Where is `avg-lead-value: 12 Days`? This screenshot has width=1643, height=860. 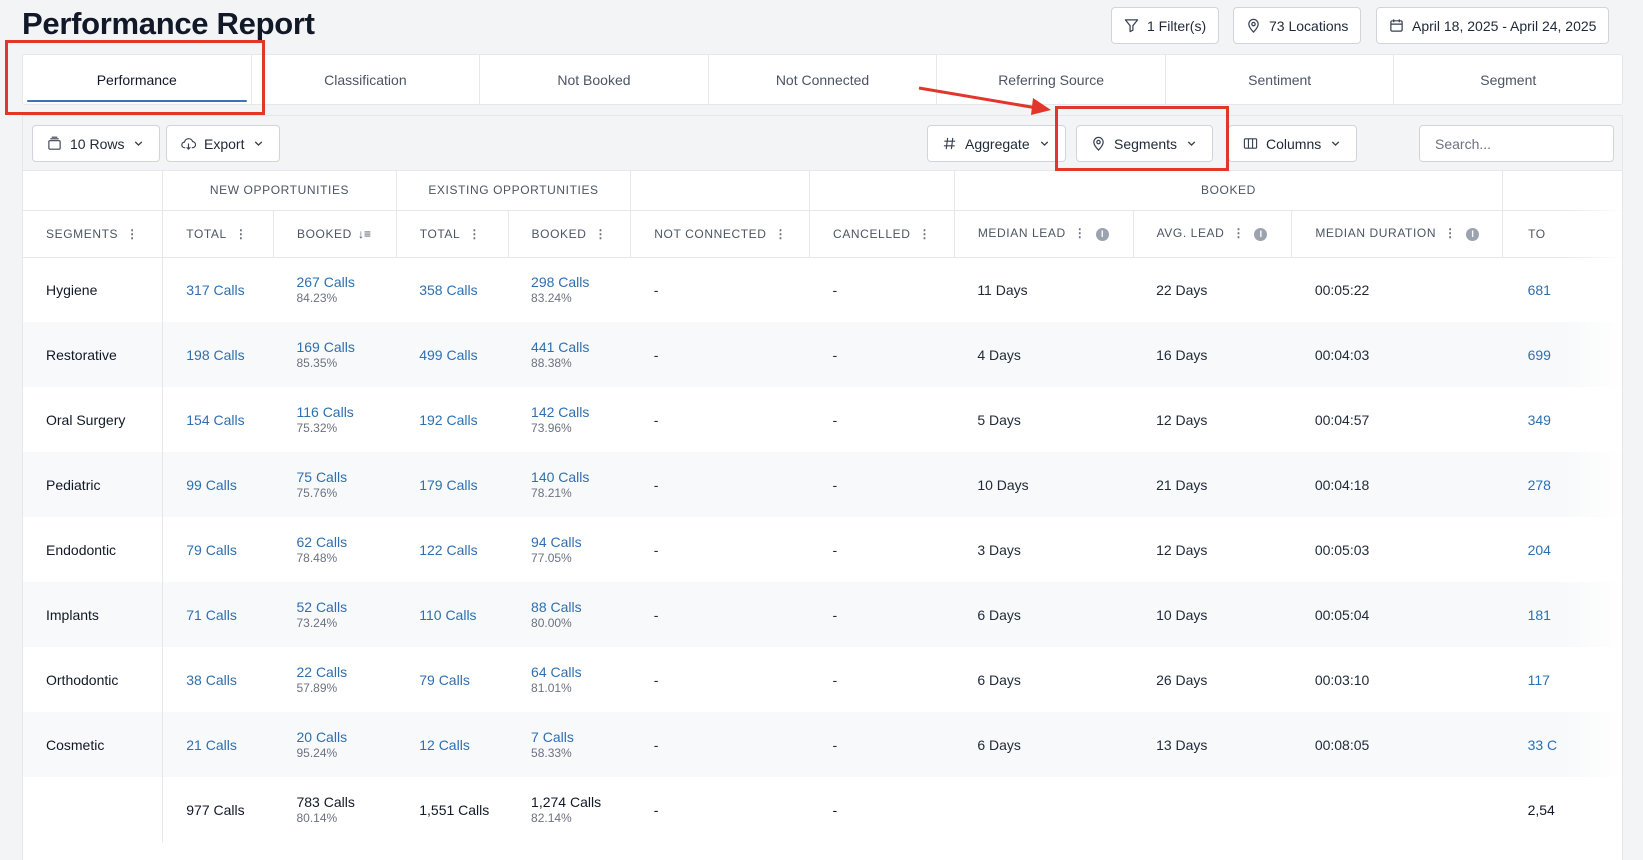 avg-lead-value: 12 Days is located at coordinates (1182, 419).